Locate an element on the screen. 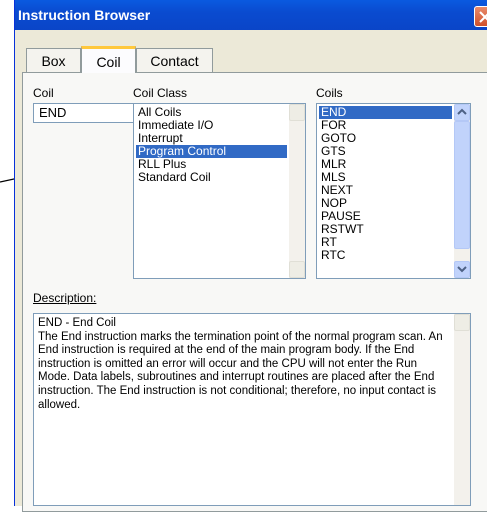  description-title: END - End Coil is located at coordinates (77, 323).